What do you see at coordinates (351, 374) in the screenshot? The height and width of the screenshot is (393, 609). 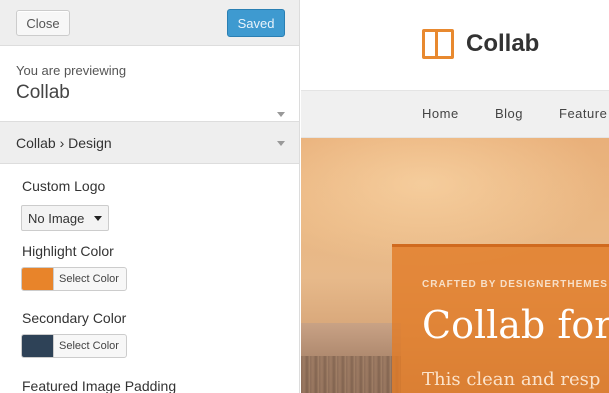 I see `hero-city-skyline` at bounding box center [351, 374].